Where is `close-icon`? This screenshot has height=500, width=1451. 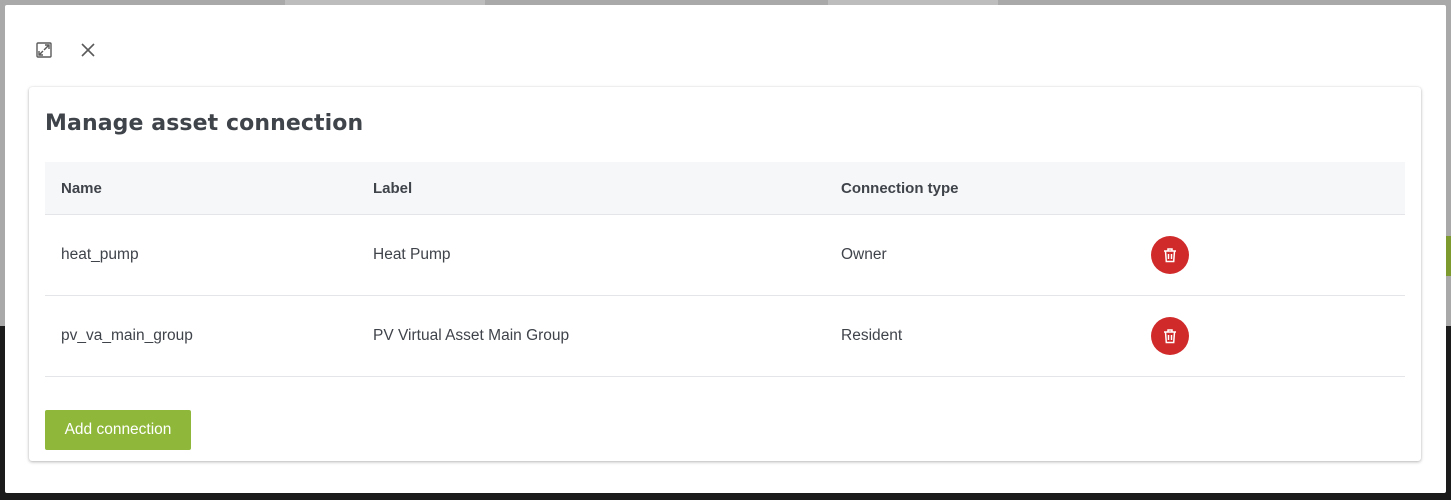
close-icon is located at coordinates (88, 50).